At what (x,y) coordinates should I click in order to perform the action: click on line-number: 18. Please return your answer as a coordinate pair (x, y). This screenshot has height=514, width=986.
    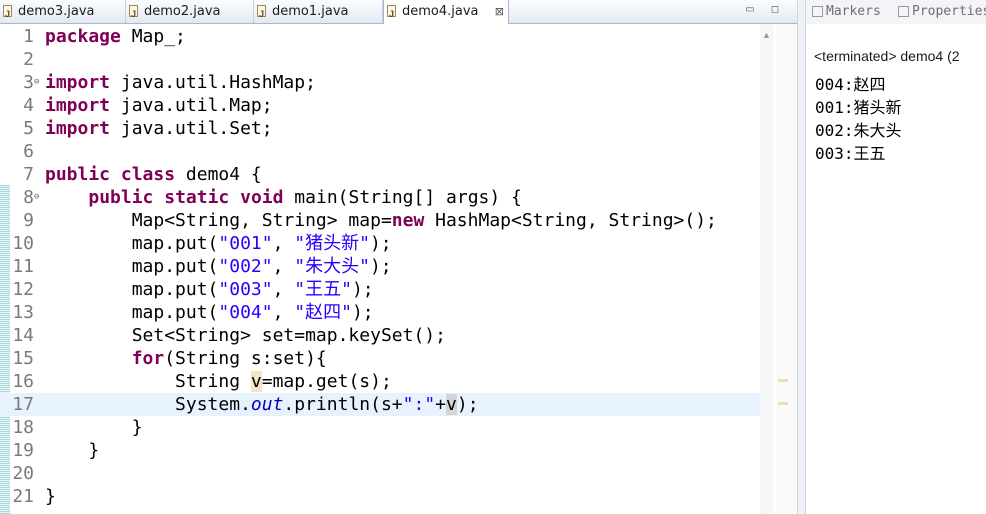
    Looking at the image, I should click on (23, 427).